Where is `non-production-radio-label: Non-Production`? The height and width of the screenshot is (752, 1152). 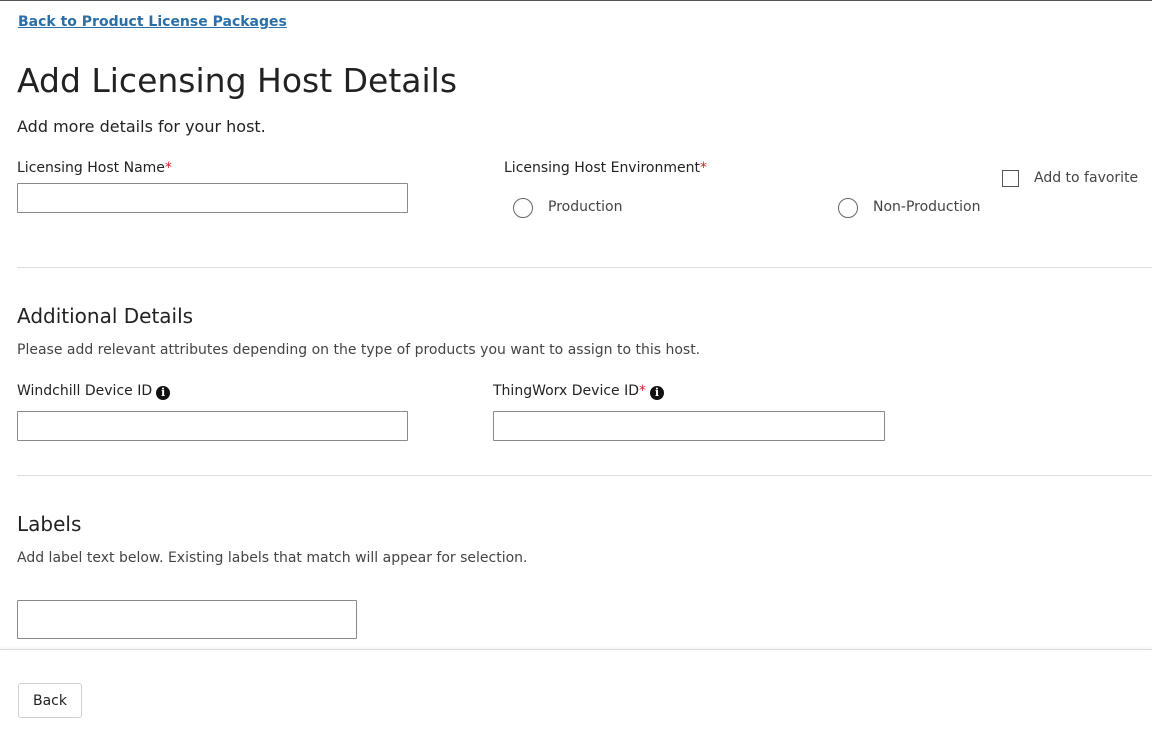 non-production-radio-label: Non-Production is located at coordinates (926, 207).